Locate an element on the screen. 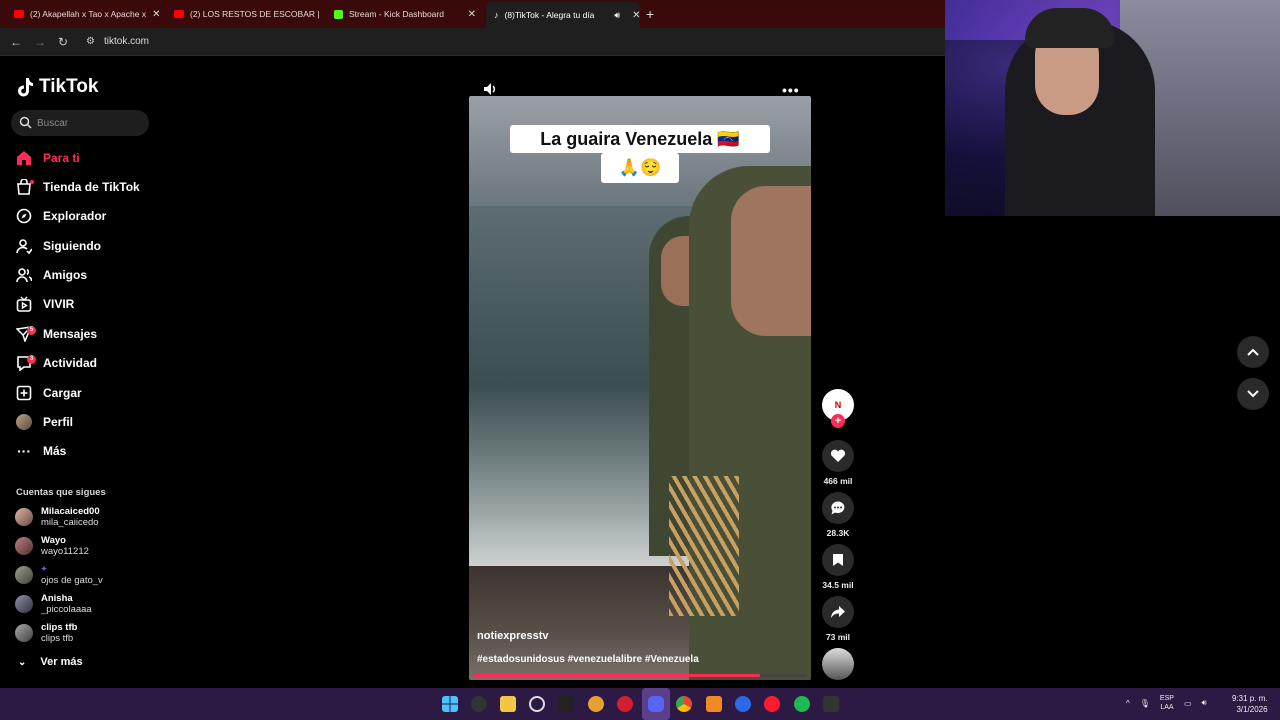 The height and width of the screenshot is (720, 1280). comment-button is located at coordinates (838, 508).